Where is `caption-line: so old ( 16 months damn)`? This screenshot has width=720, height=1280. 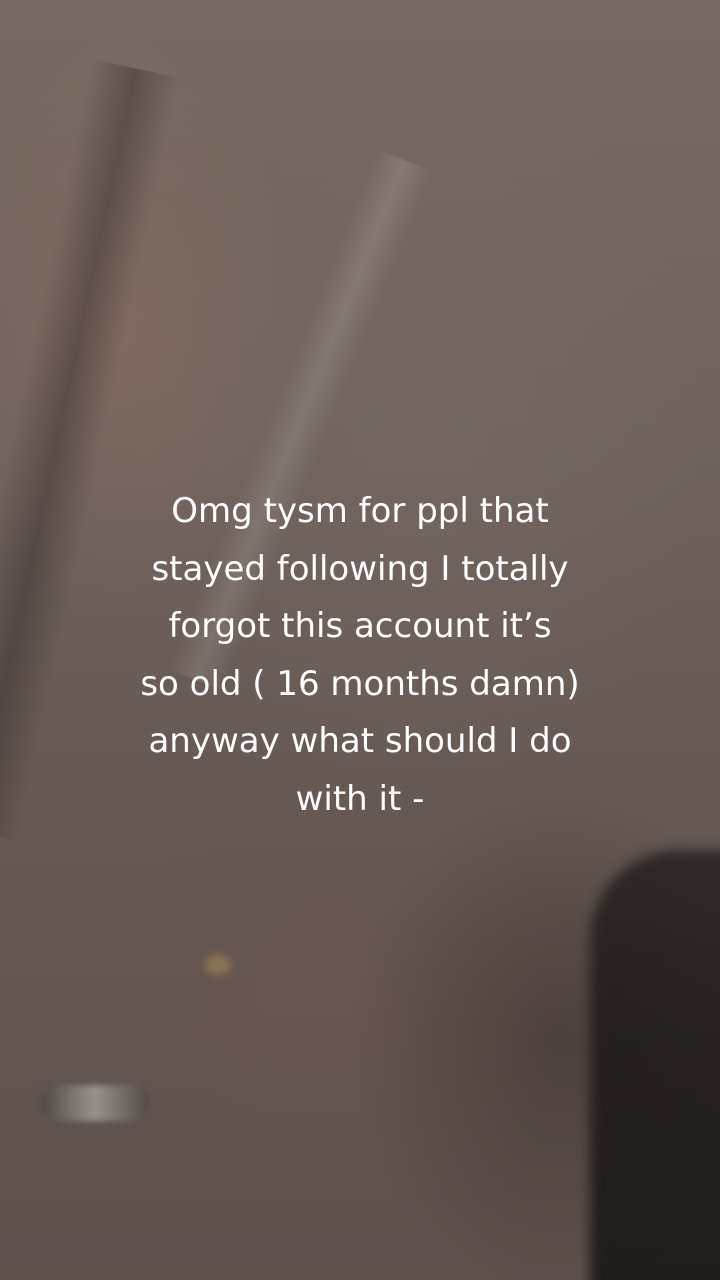
caption-line: so old ( 16 months damn) is located at coordinates (360, 683).